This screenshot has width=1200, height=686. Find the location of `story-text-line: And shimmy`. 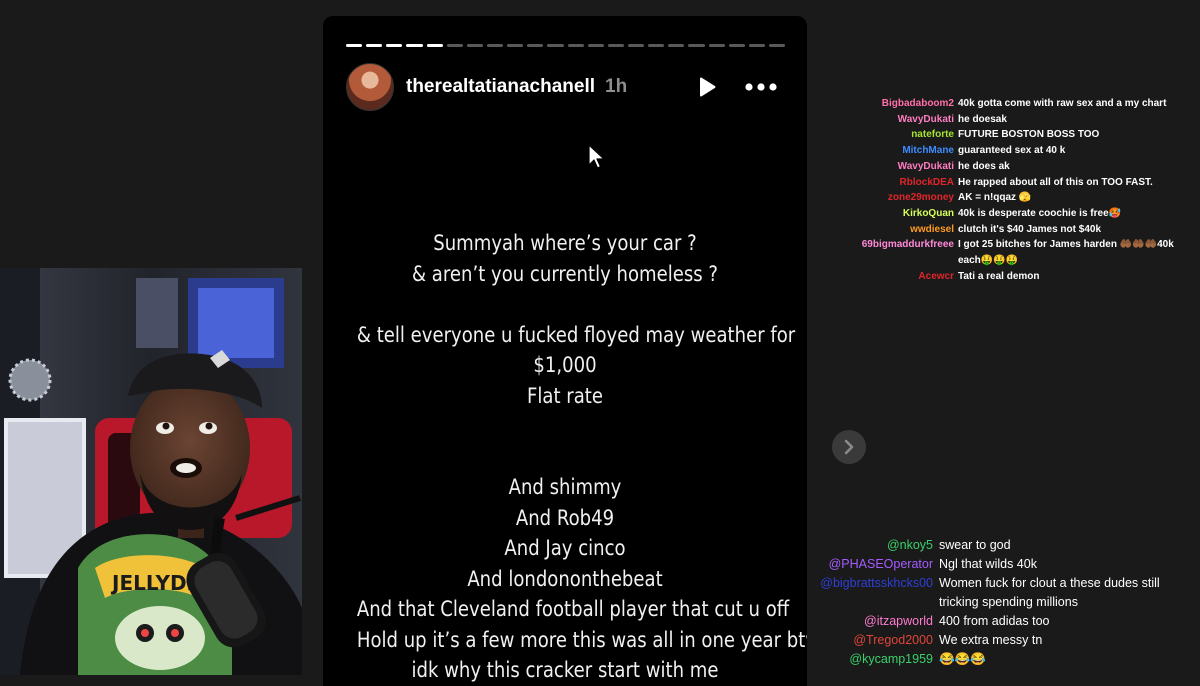

story-text-line: And shimmy is located at coordinates (565, 487).